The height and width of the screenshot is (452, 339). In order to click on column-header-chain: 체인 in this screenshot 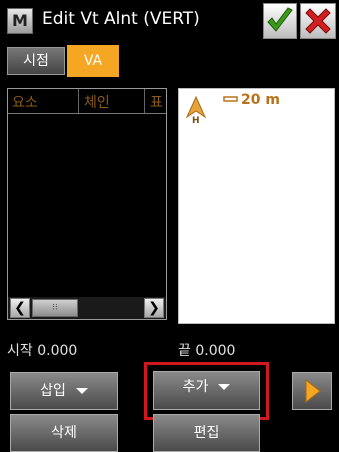, I will do `click(97, 102)`.